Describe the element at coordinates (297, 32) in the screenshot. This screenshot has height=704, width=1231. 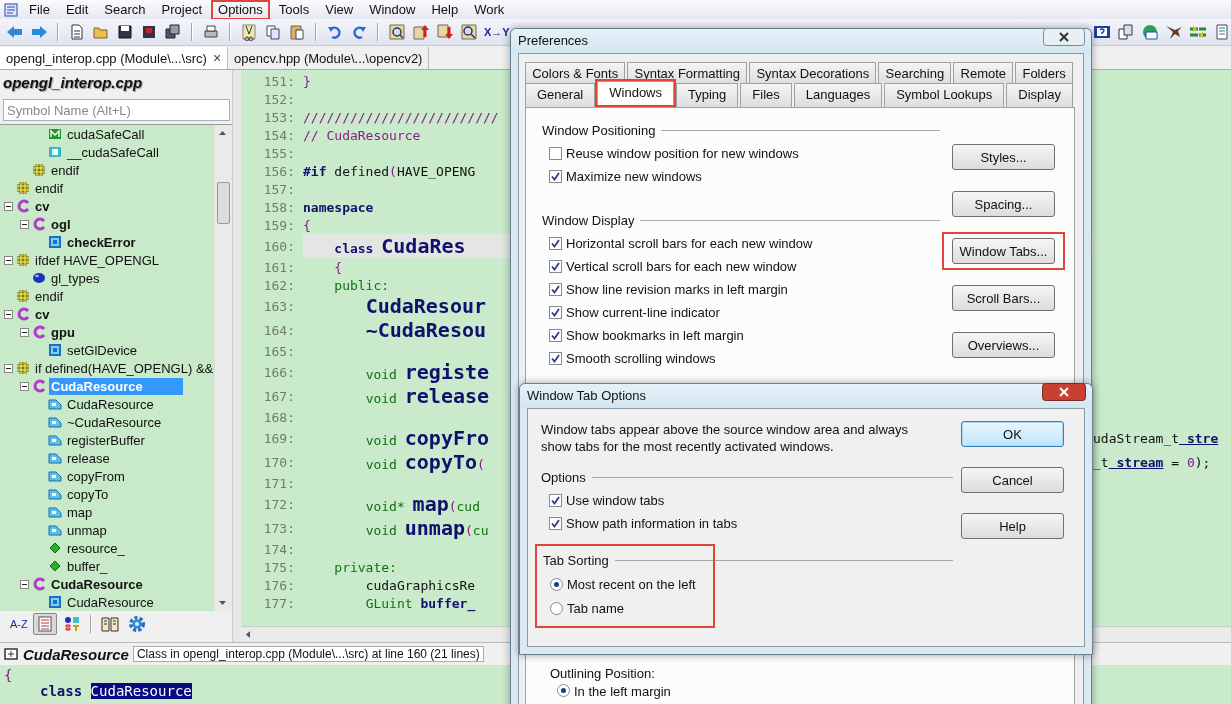
I see `paste-icon` at that location.